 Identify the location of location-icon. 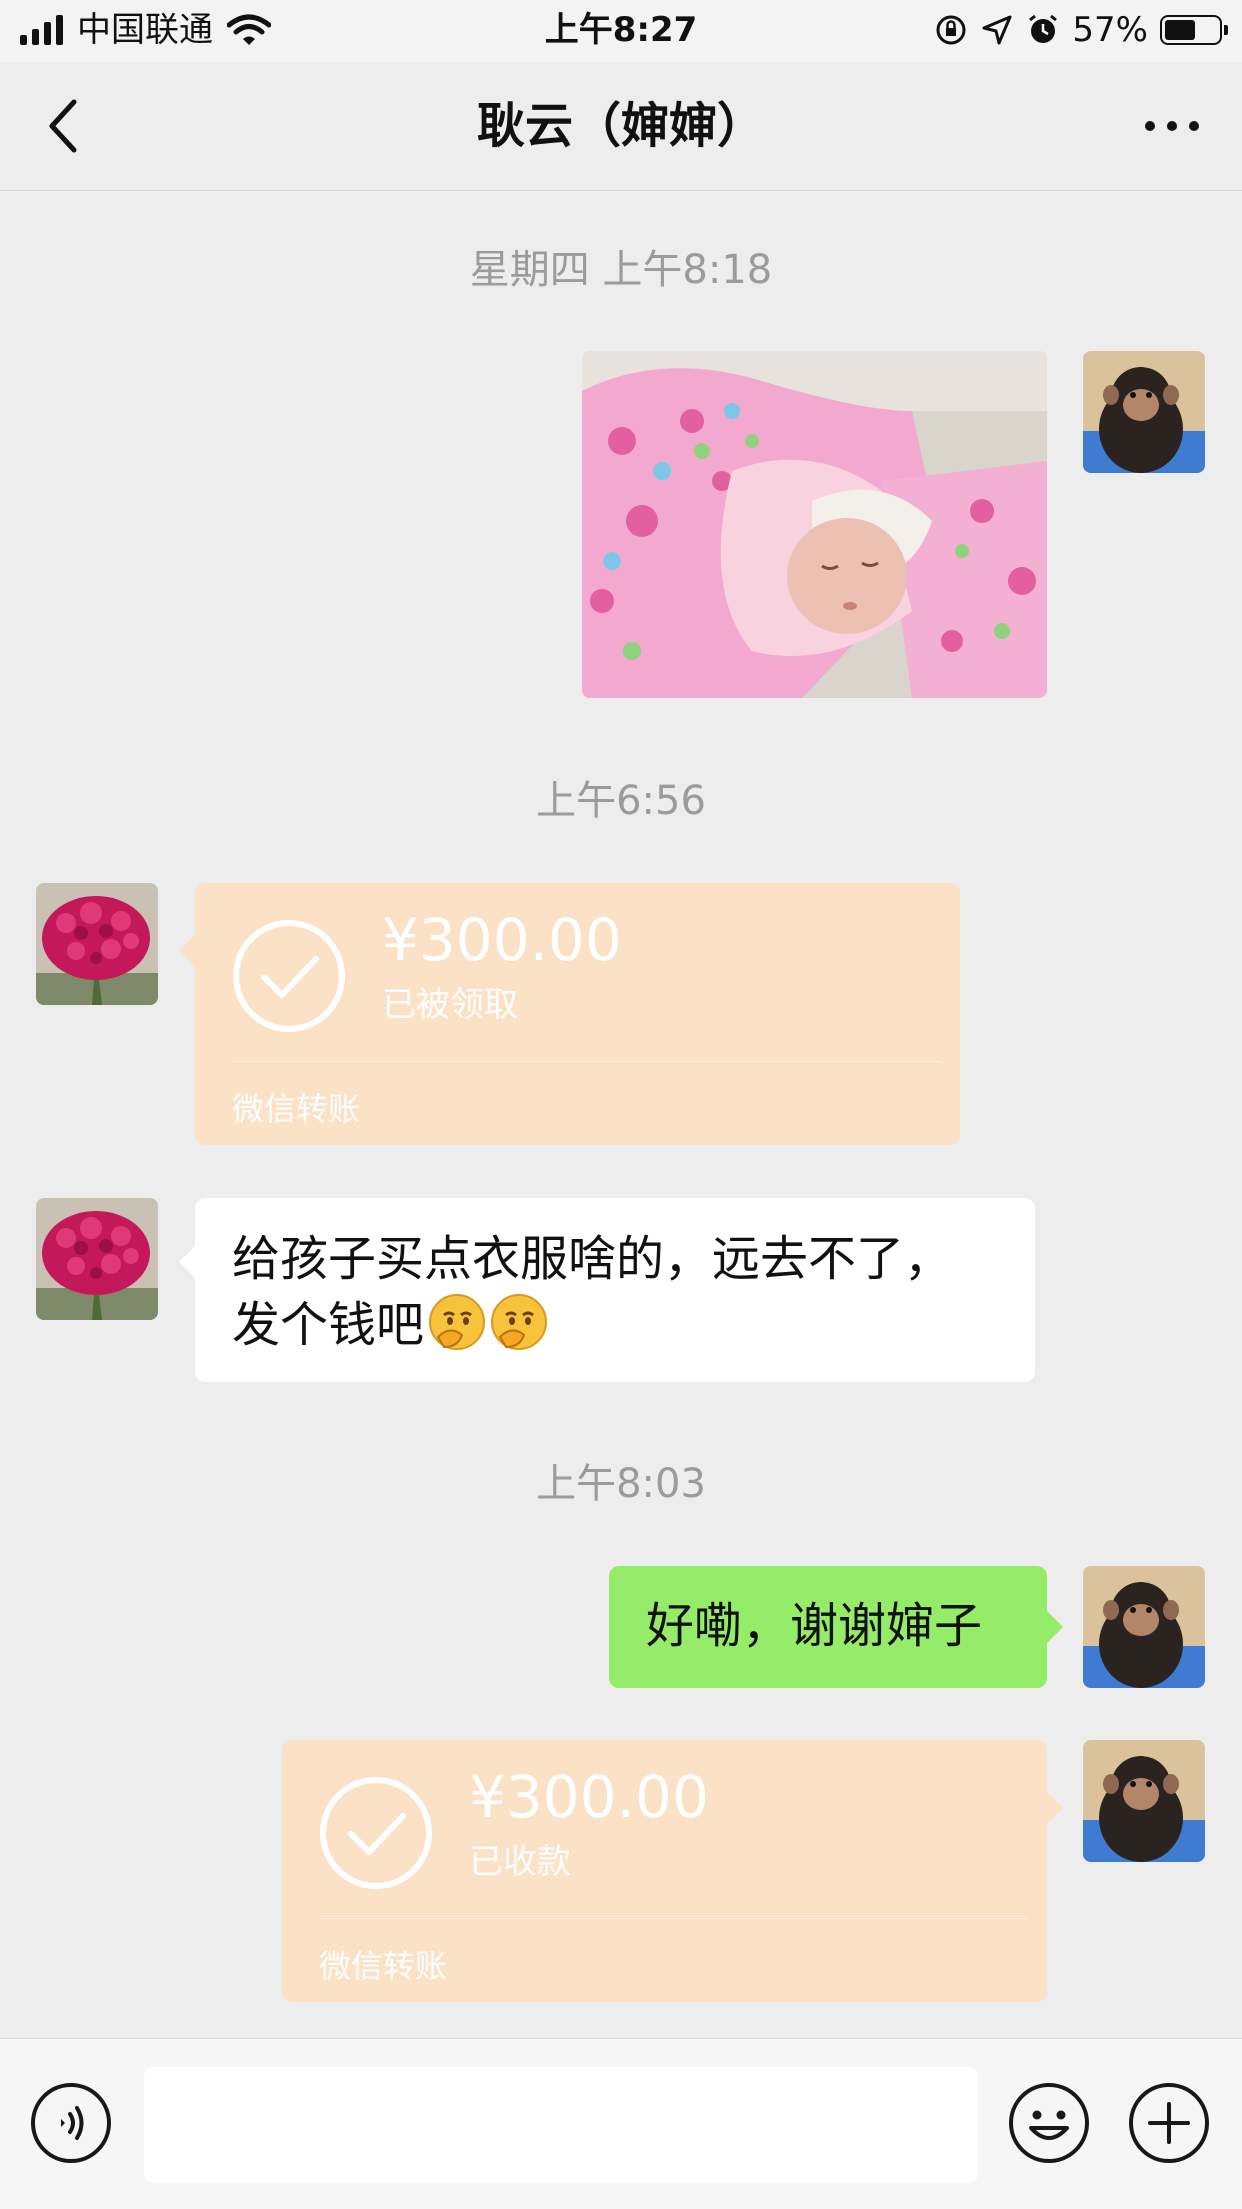
(997, 30).